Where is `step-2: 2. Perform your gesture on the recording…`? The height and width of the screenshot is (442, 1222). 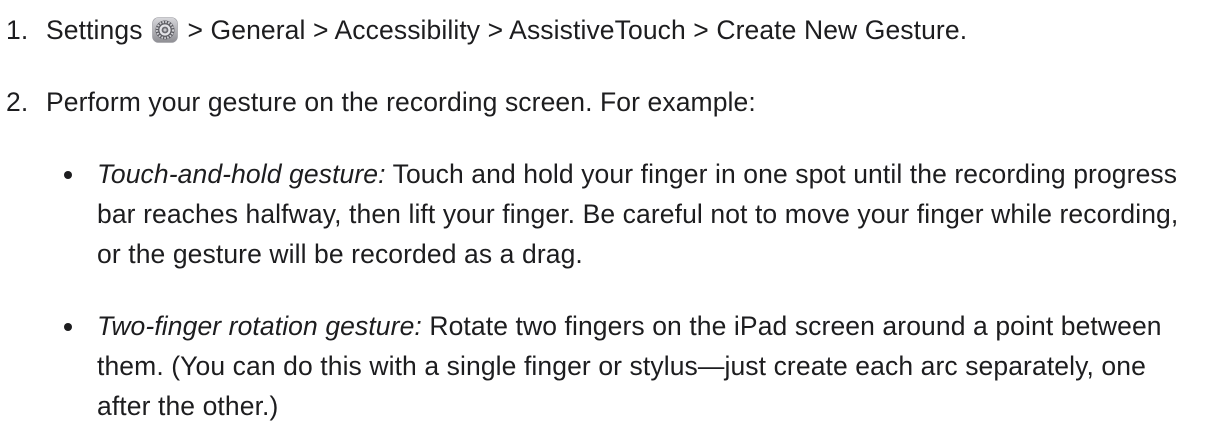
step-2: 2. Perform your gesture on the recording… is located at coordinates (381, 102).